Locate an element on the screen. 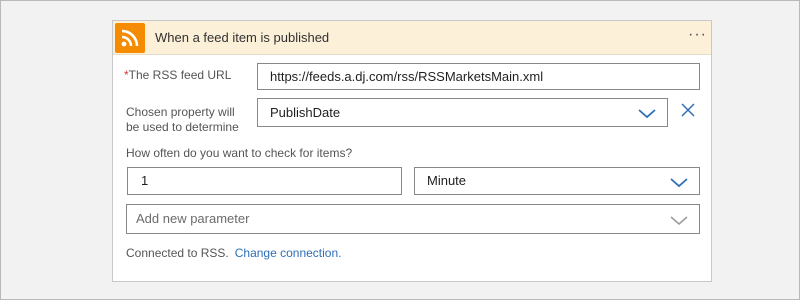  chosen-property-value: PublishDate is located at coordinates (305, 112).